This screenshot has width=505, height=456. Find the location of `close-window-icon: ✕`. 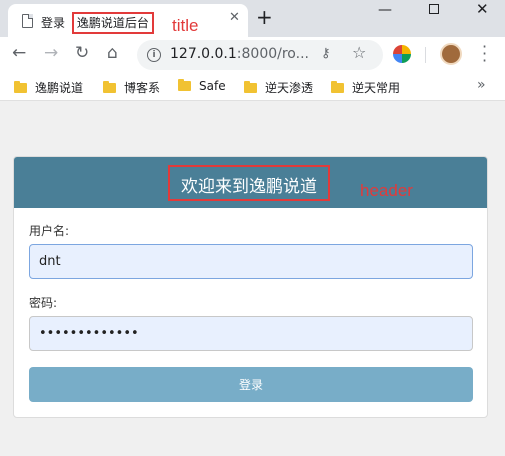

close-window-icon: ✕ is located at coordinates (482, 9).